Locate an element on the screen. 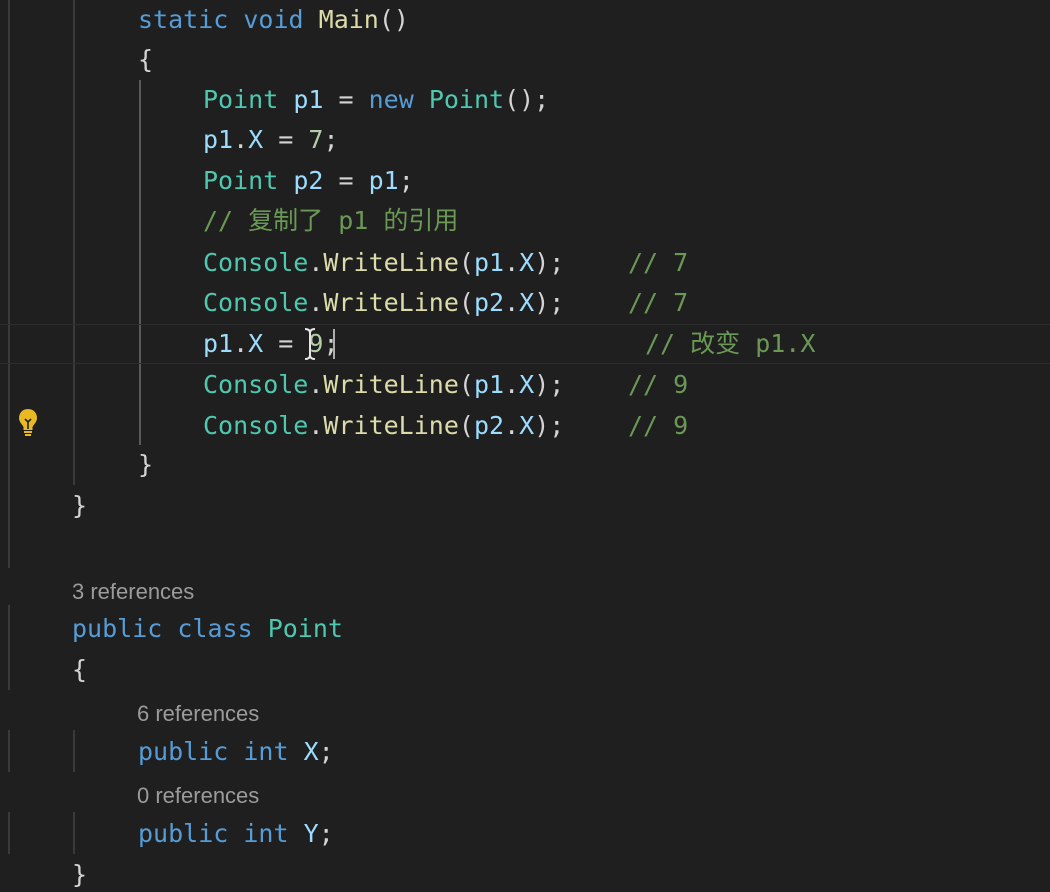 Image resolution: width=1050 pixels, height=892 pixels. number-literal: 7 is located at coordinates (316, 139).